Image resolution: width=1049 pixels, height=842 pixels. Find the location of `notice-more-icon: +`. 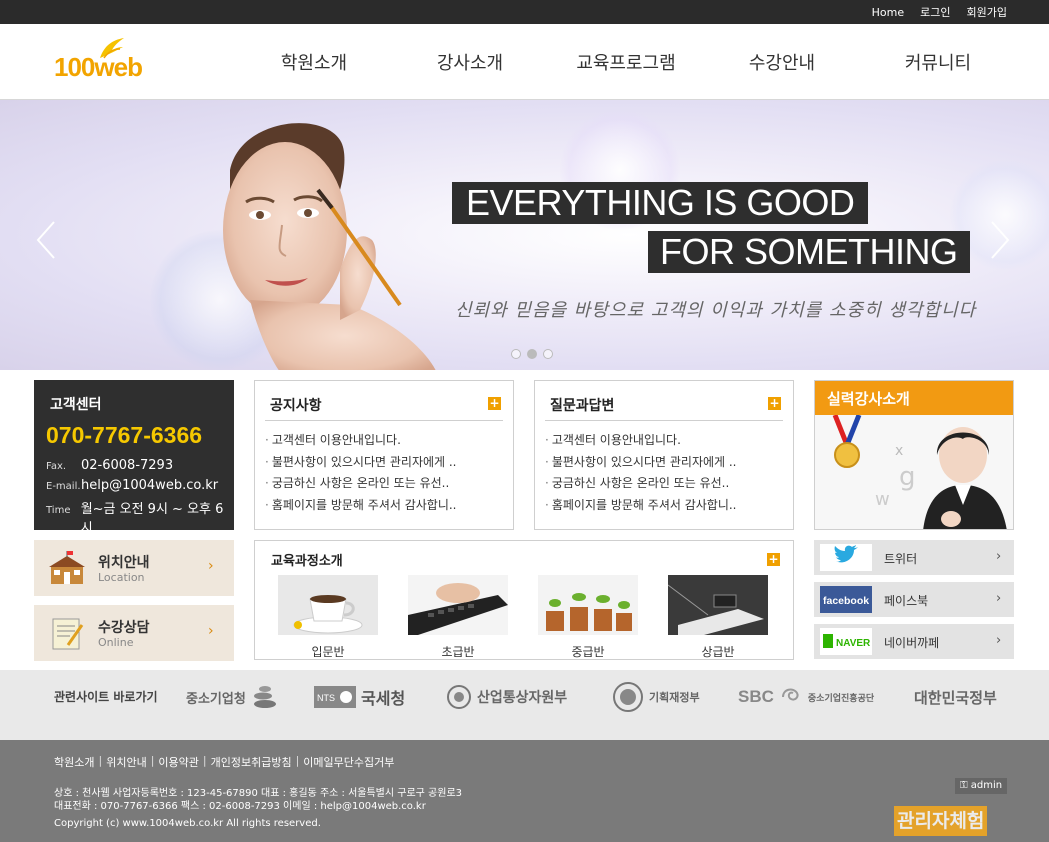

notice-more-icon: + is located at coordinates (494, 403).